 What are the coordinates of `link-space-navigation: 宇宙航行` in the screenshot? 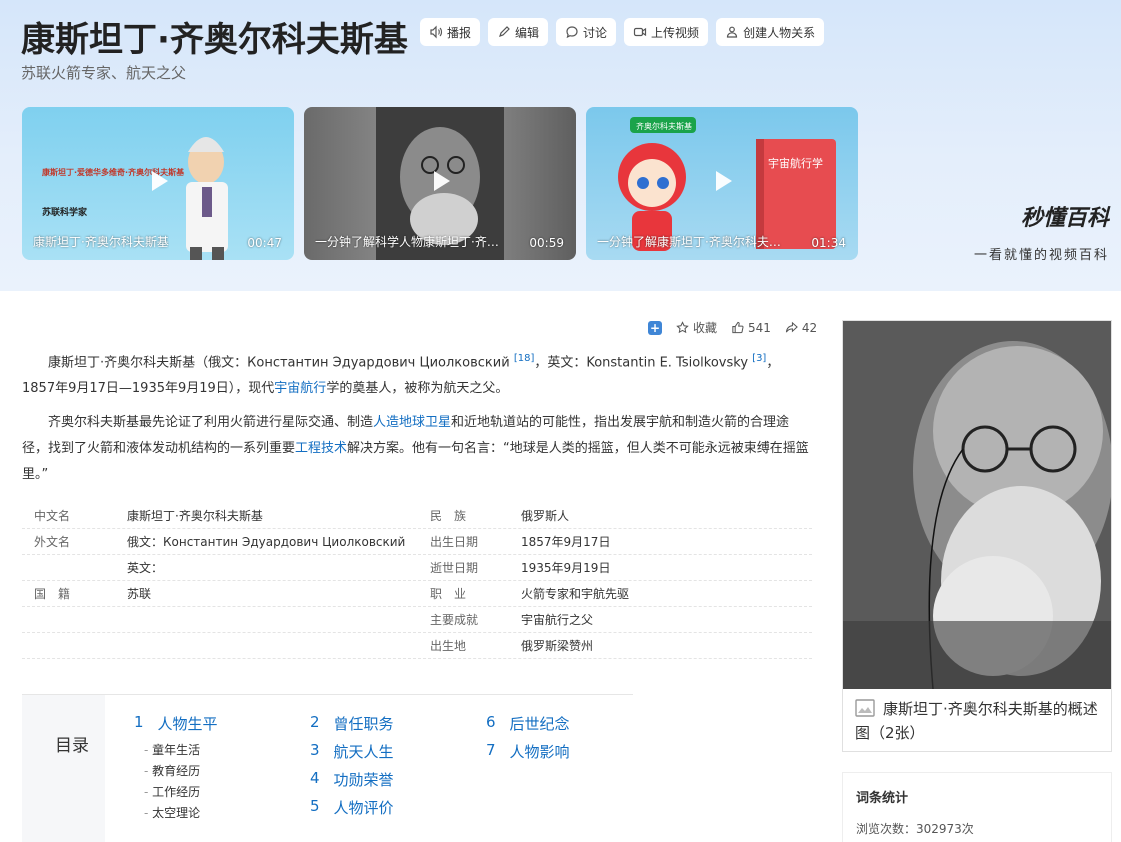 It's located at (300, 388).